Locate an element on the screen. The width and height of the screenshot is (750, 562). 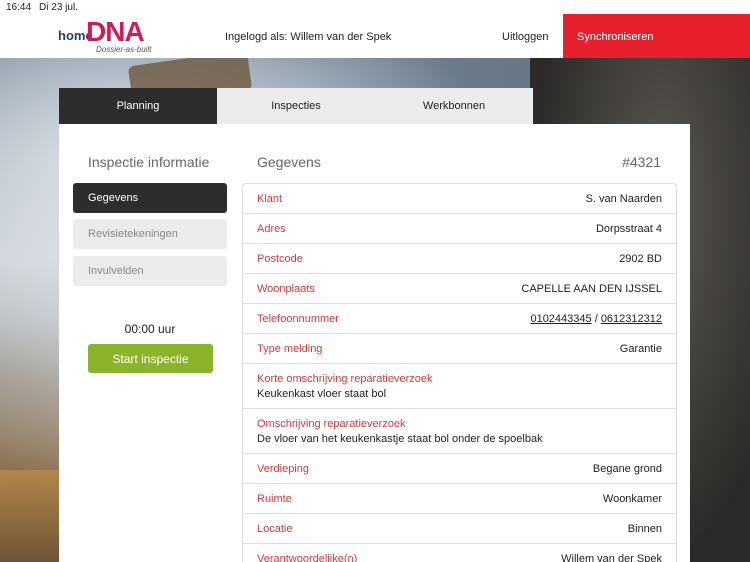
row-label: Locatie is located at coordinates (275, 528).